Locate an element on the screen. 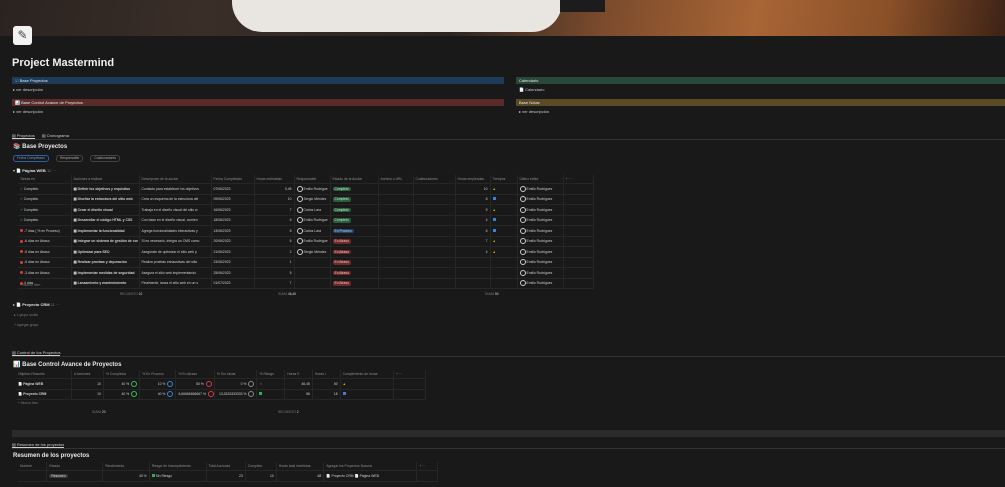 Image resolution: width=1005 pixels, height=487 pixels. relation-link: Página WEB is located at coordinates (369, 476).